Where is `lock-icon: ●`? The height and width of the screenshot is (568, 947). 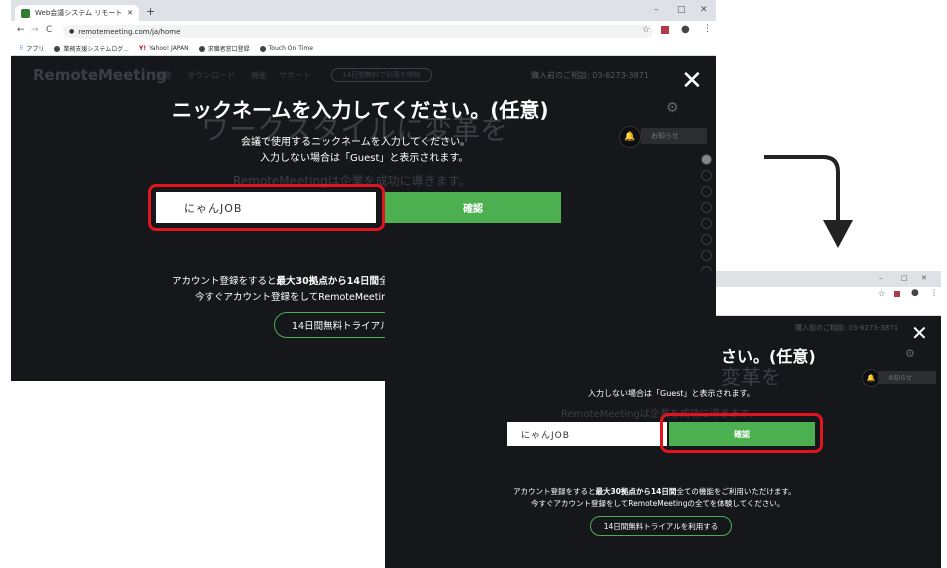 lock-icon: ● is located at coordinates (72, 31).